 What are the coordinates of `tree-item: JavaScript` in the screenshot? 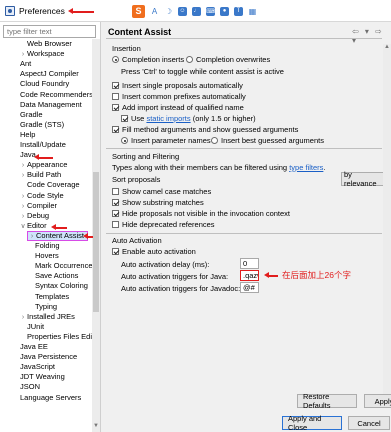 It's located at (33, 367).